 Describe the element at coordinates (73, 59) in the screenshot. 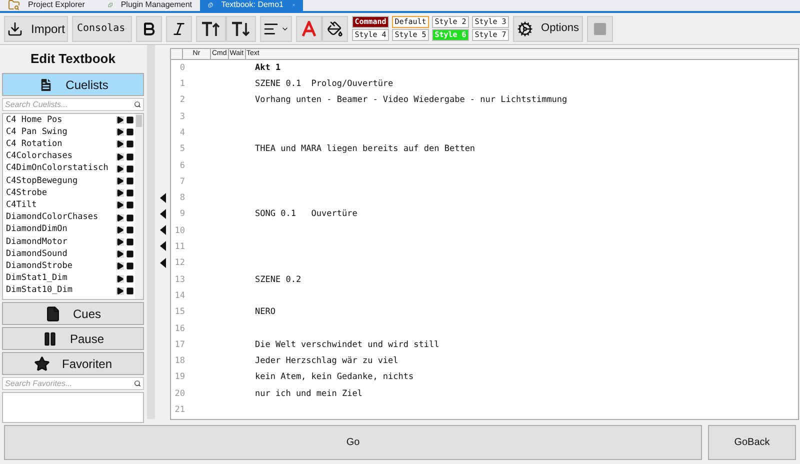

I see `panel-title: Edit Textbook` at that location.